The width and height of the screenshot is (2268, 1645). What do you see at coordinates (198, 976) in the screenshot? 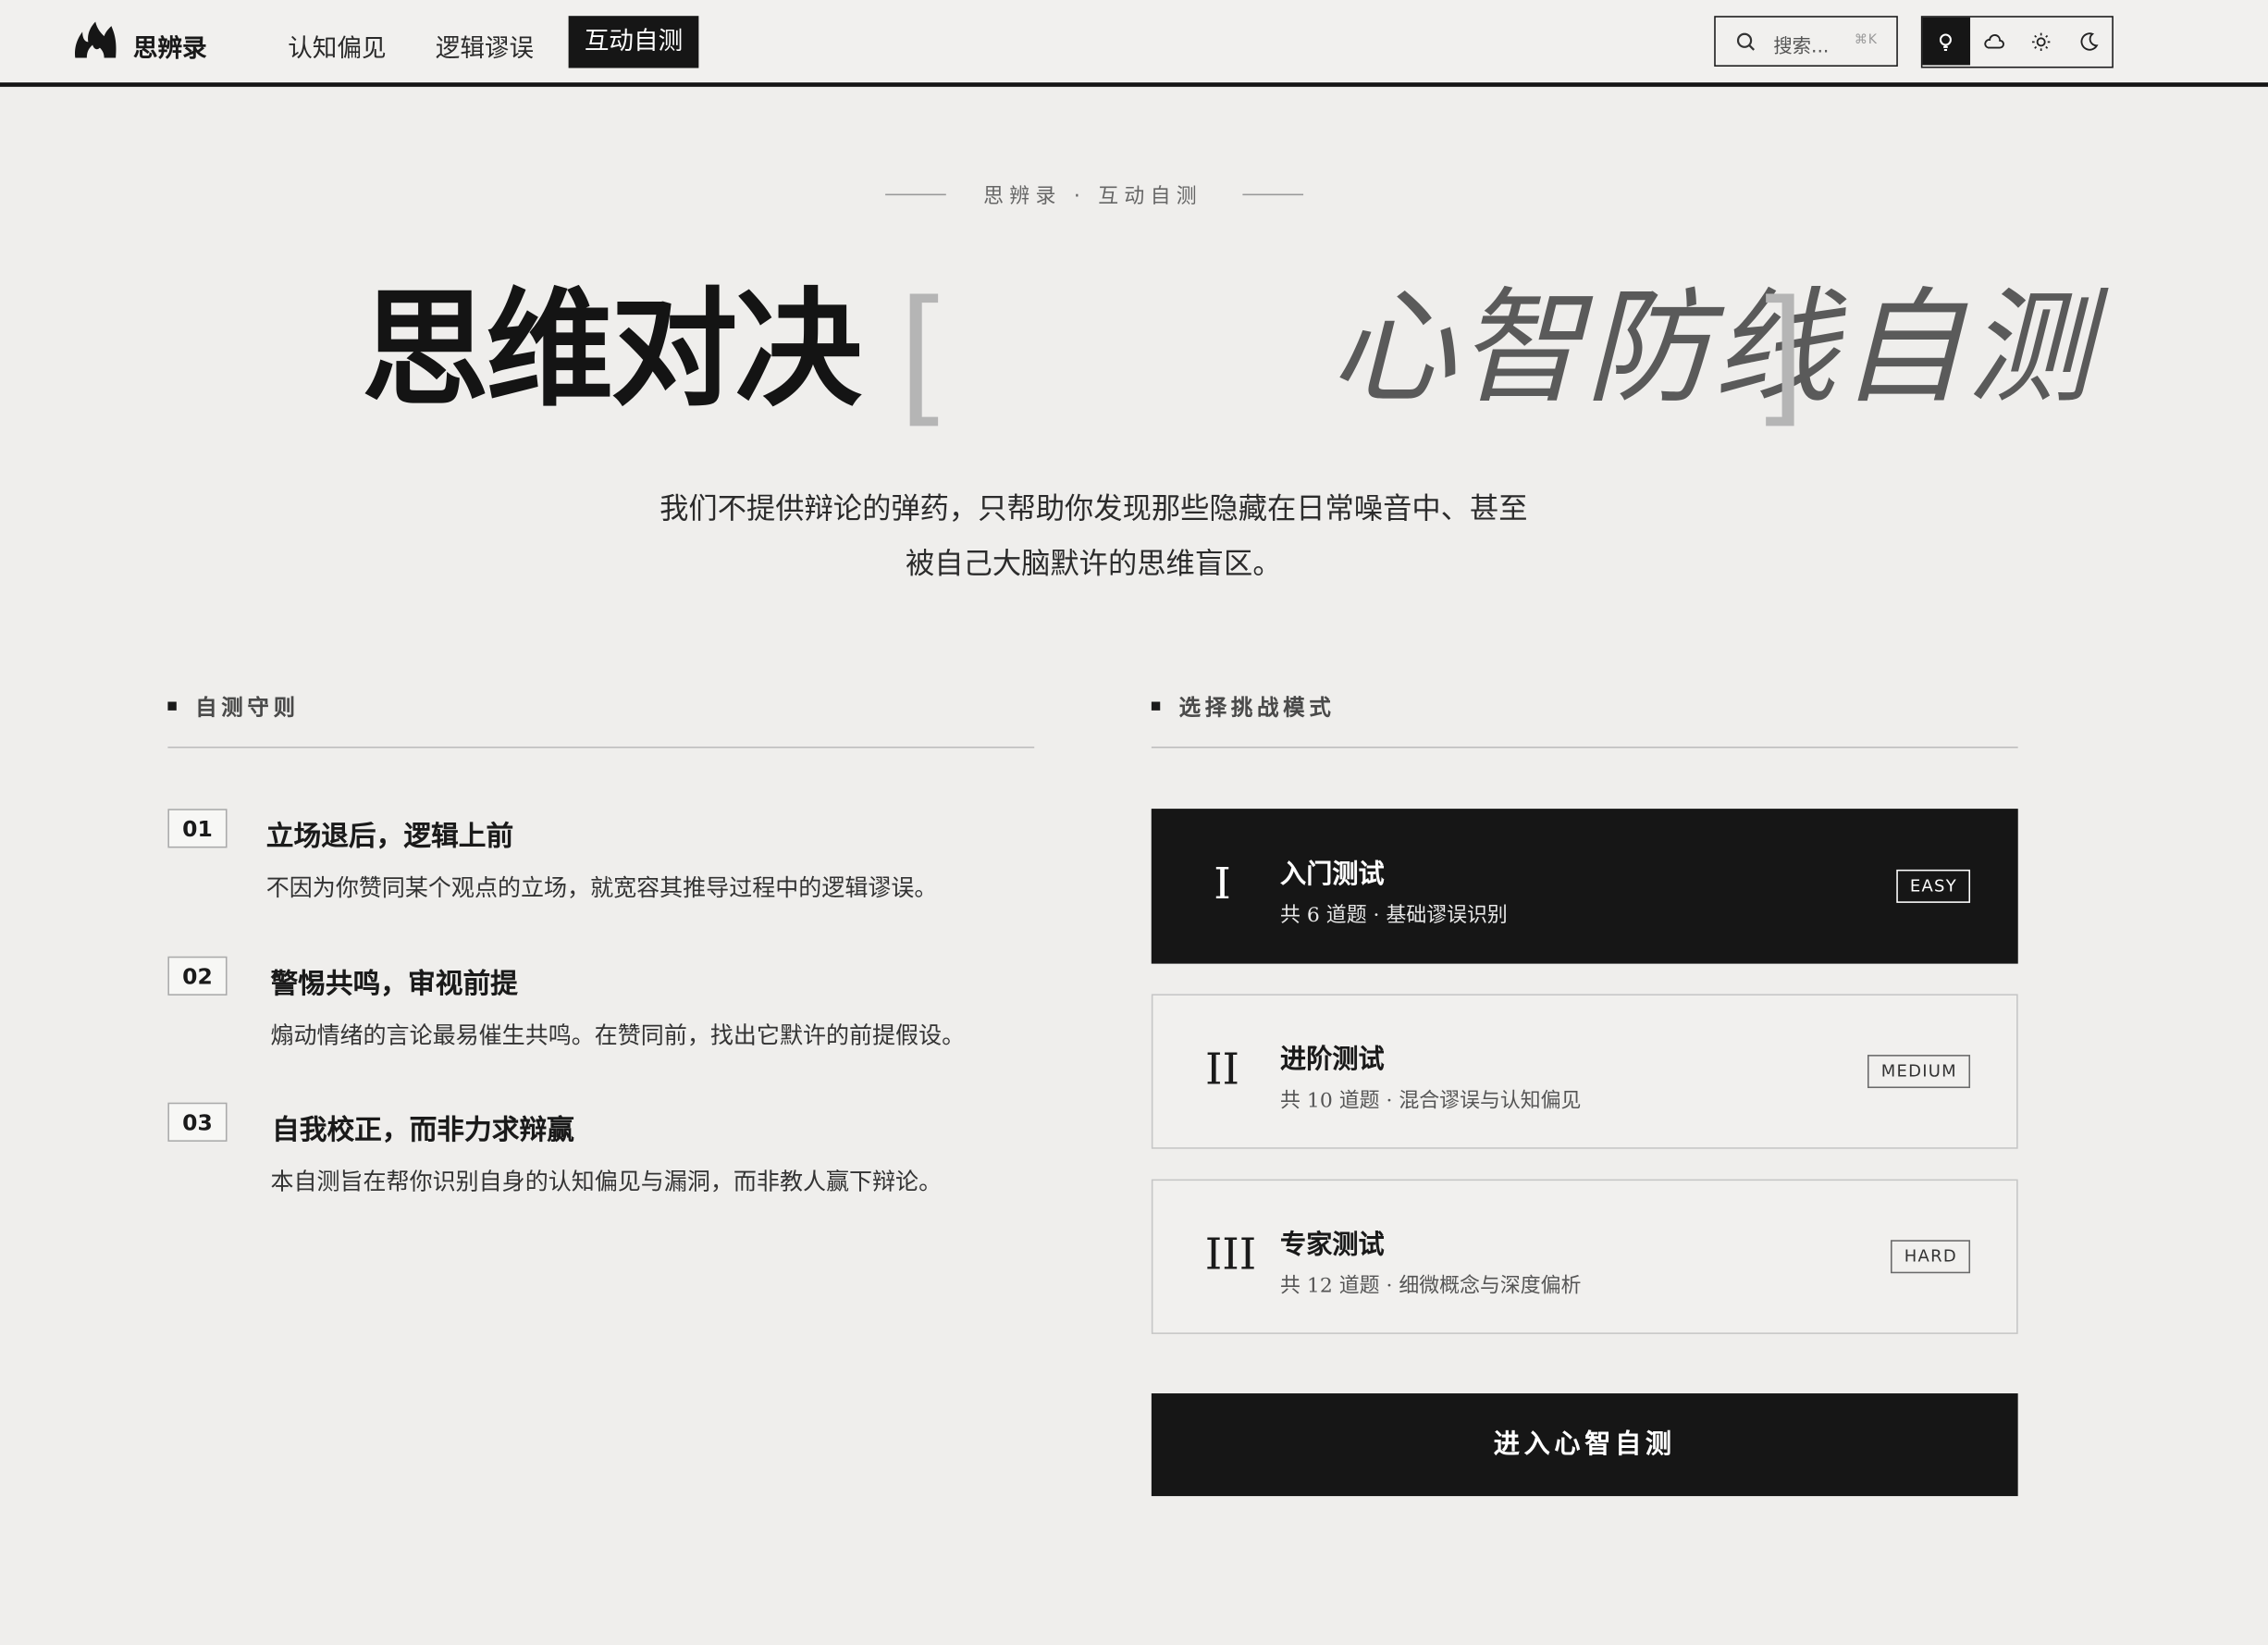
I see `rule-number: 02` at bounding box center [198, 976].